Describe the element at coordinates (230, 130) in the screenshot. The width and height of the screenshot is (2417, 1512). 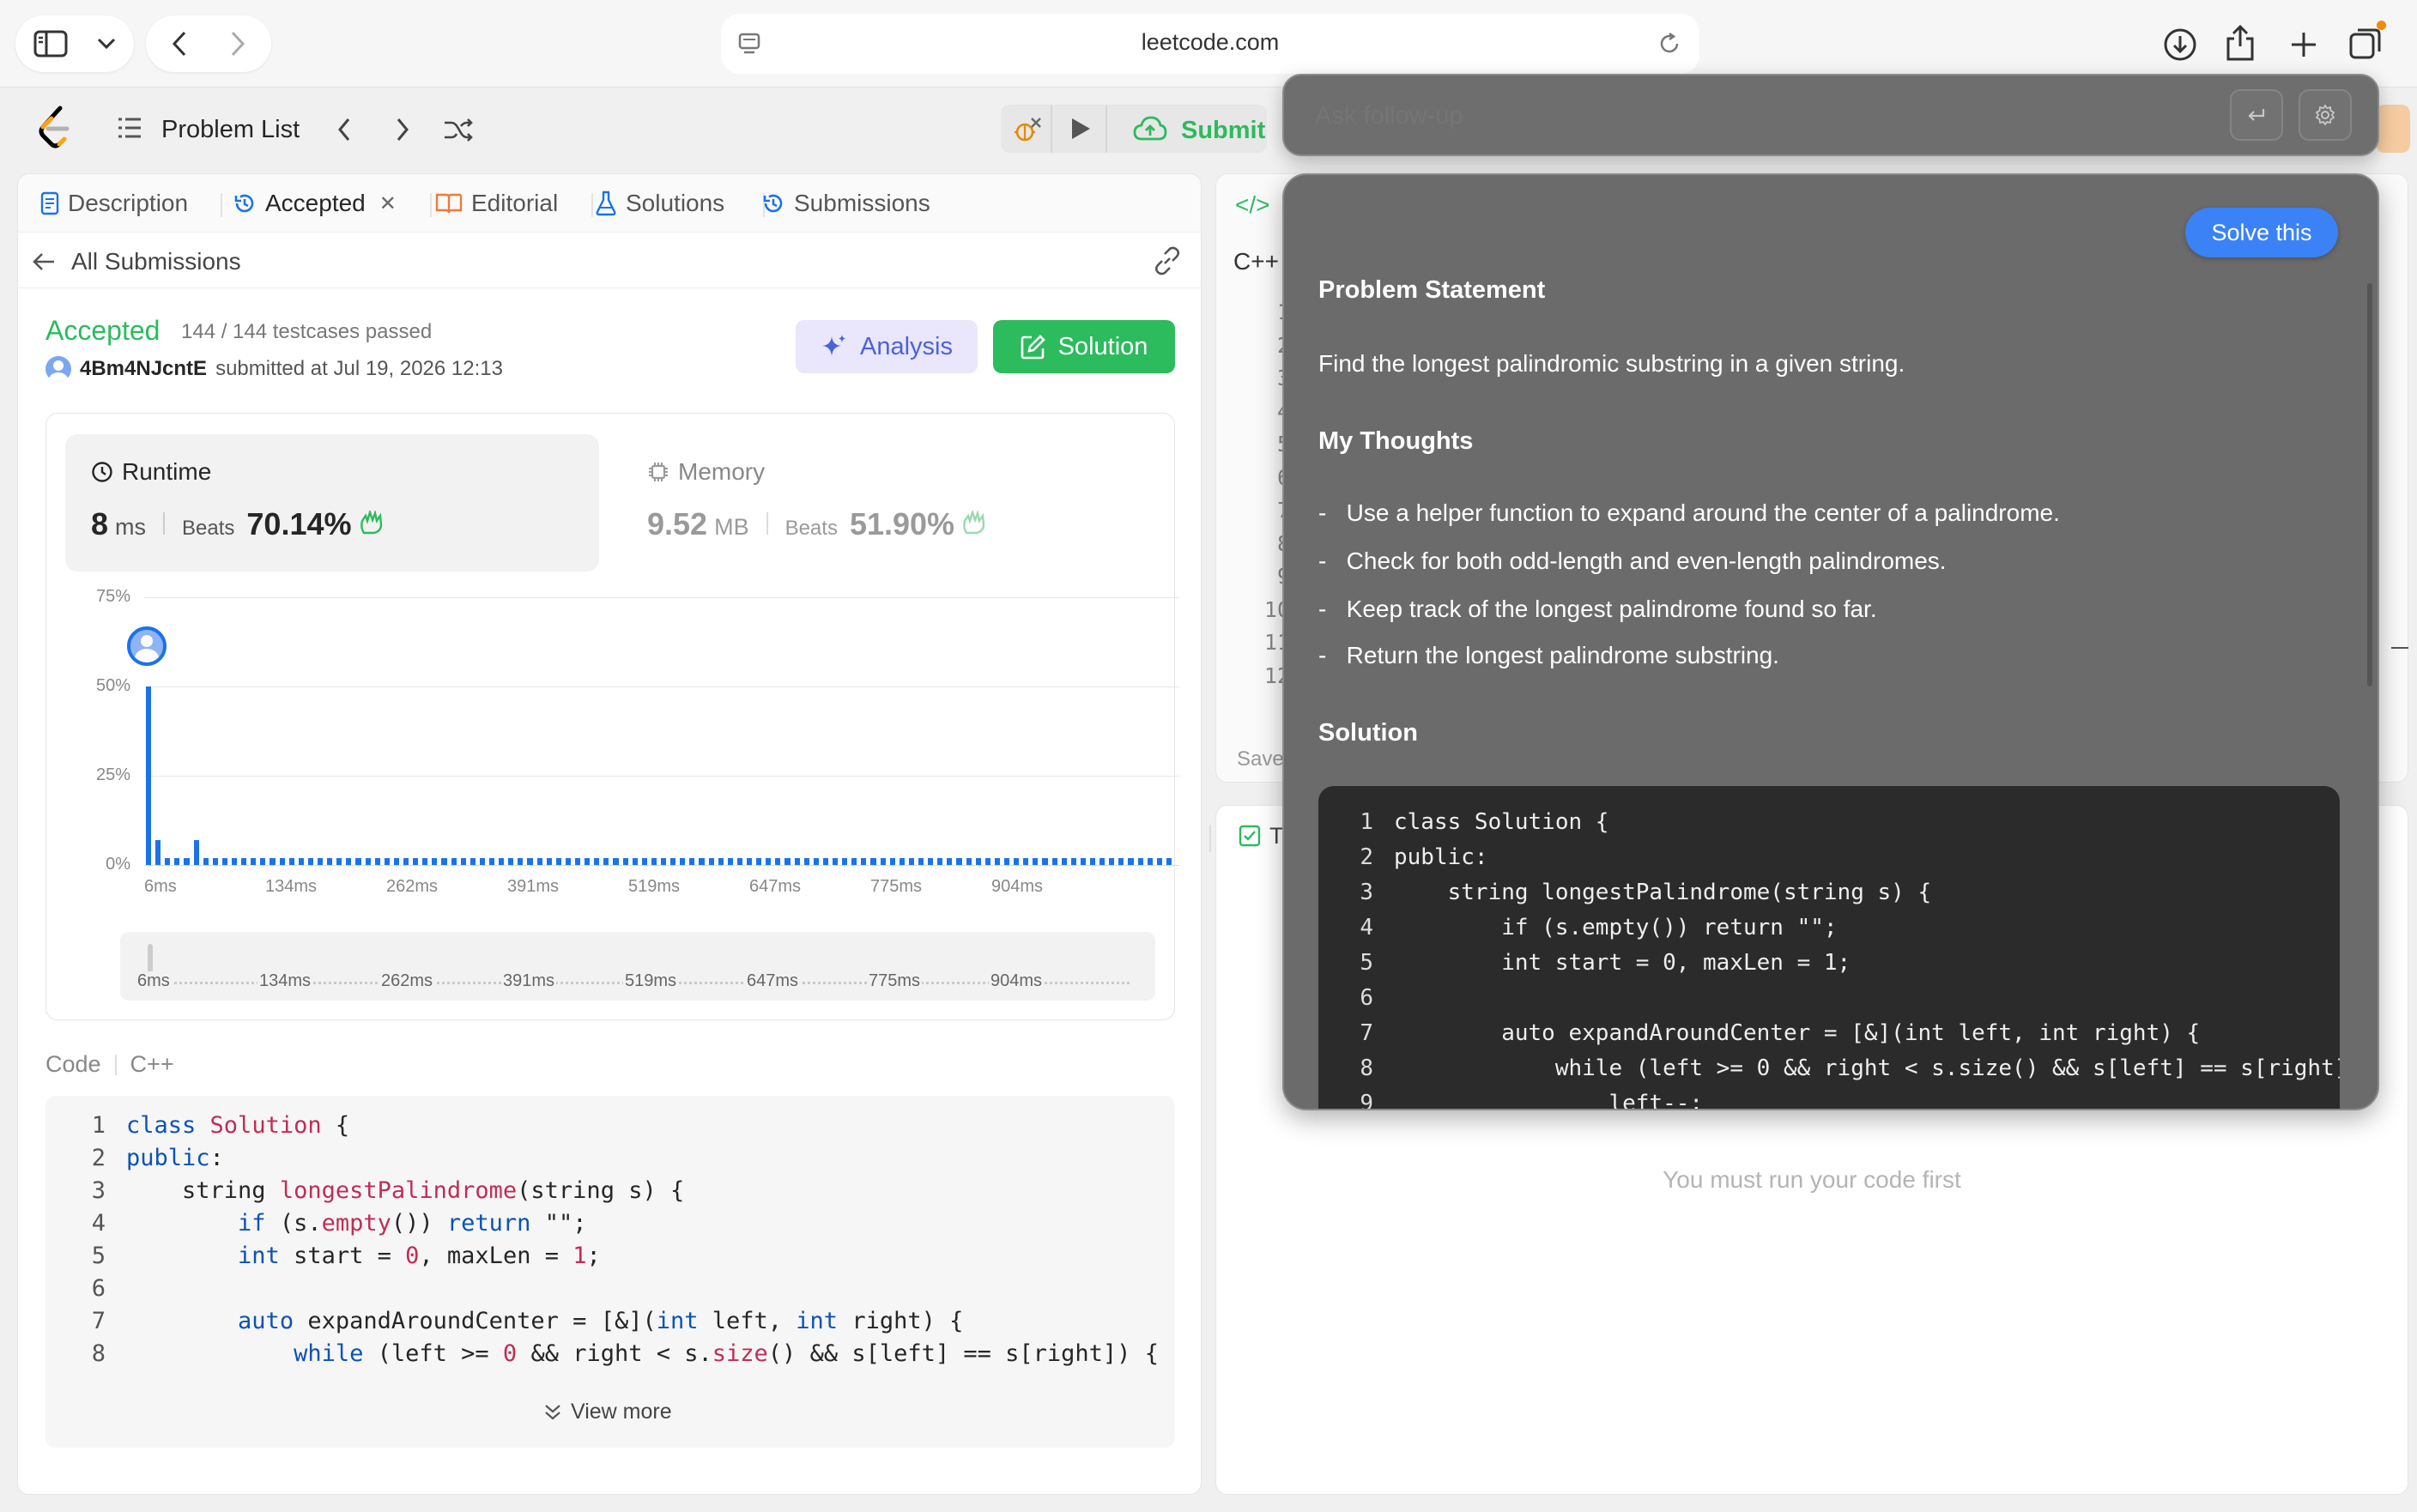
I see `problem-list-link: Problem List` at that location.